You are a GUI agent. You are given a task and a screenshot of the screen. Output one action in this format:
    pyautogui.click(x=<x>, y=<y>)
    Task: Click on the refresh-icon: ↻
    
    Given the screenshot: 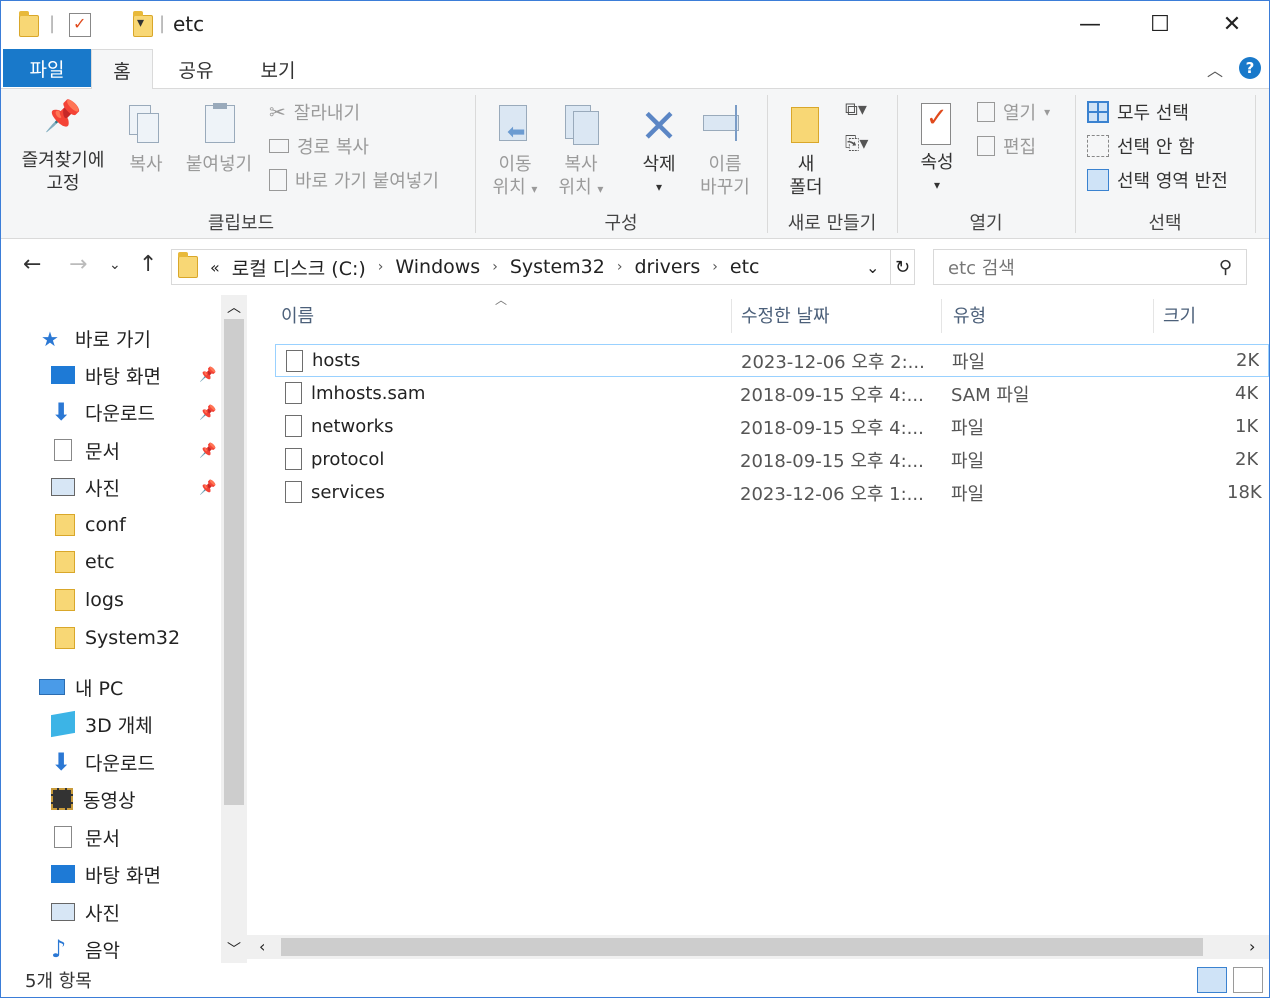 What is the action you would take?
    pyautogui.click(x=903, y=267)
    